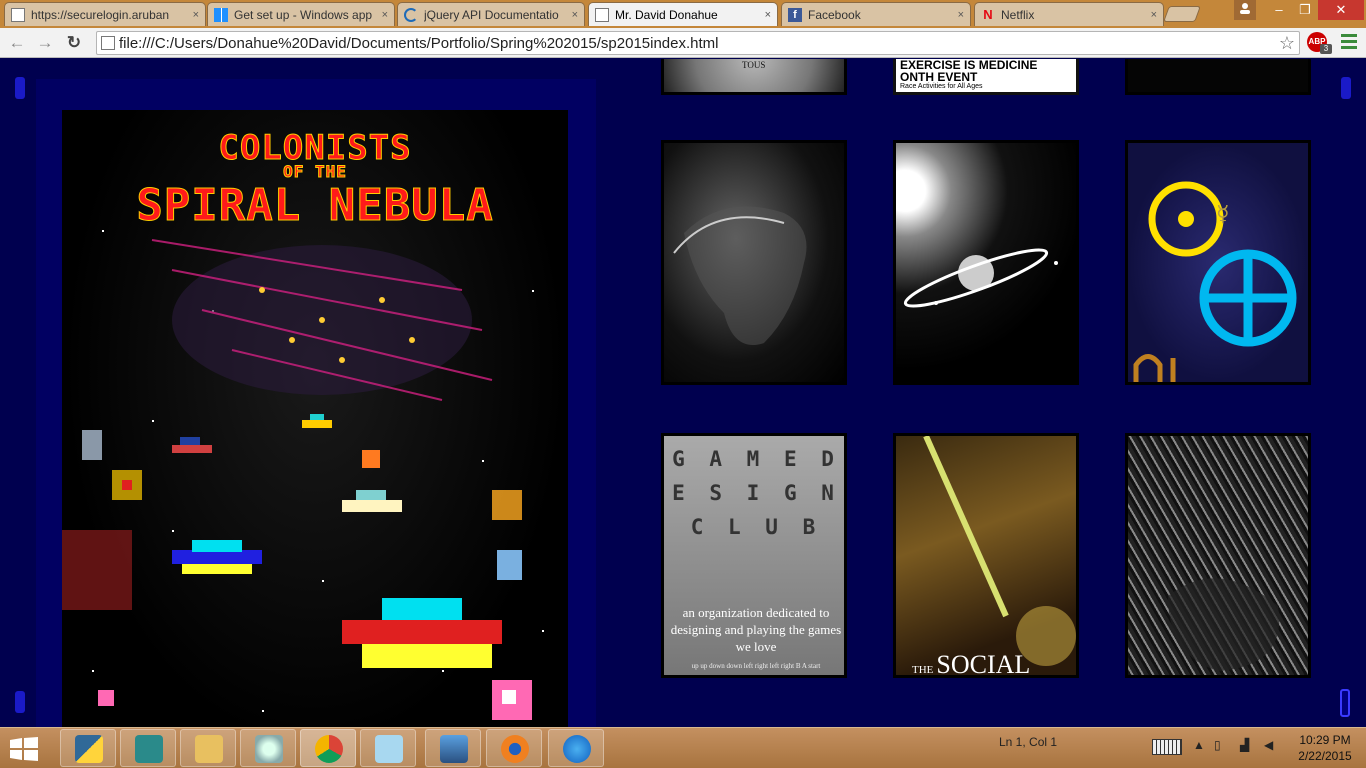 Image resolution: width=1366 pixels, height=768 pixels. Describe the element at coordinates (17, 43) in the screenshot. I see `back-button: ←` at that location.